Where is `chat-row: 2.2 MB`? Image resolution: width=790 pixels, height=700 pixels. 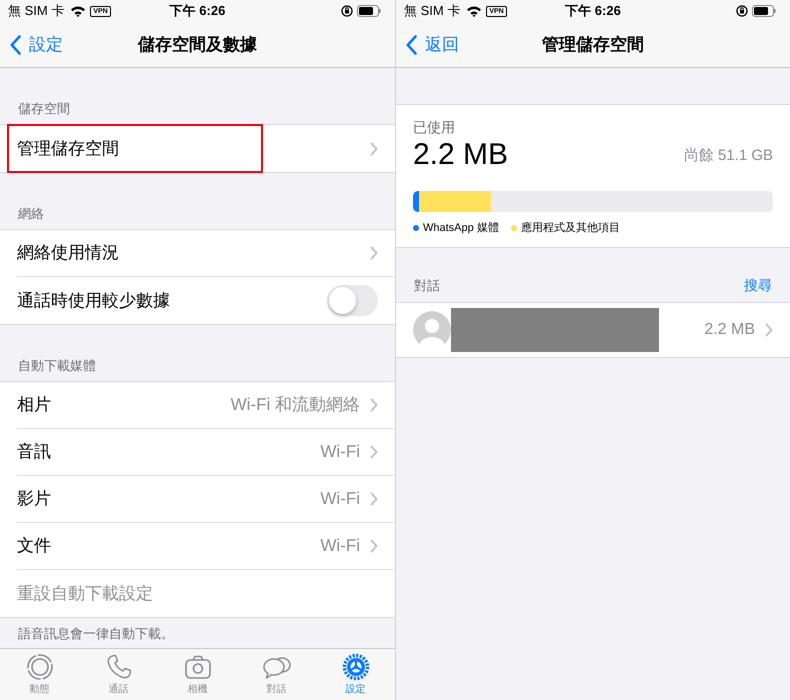 chat-row: 2.2 MB is located at coordinates (593, 329).